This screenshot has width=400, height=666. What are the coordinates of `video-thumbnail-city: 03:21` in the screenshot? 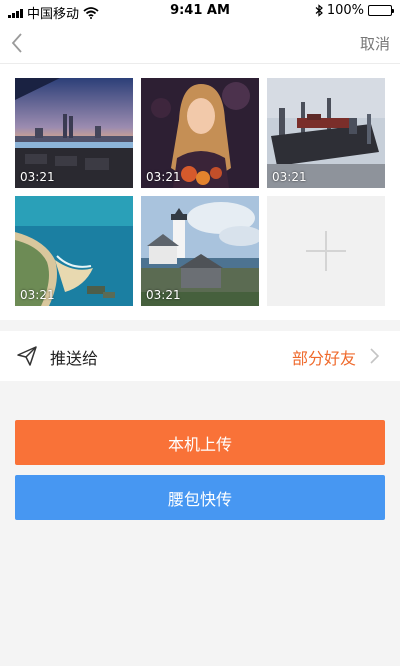 It's located at (74, 133).